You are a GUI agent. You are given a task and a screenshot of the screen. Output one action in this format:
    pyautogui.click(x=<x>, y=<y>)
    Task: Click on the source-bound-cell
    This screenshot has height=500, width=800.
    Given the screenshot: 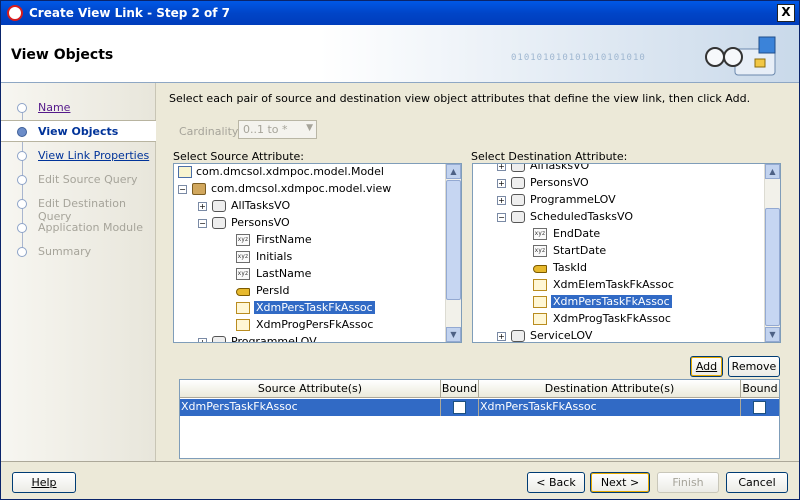 What is the action you would take?
    pyautogui.click(x=460, y=407)
    